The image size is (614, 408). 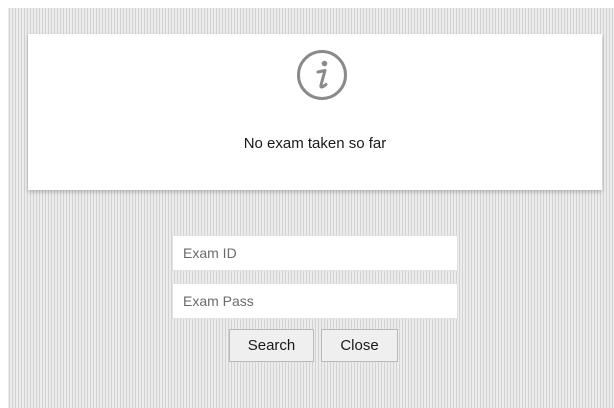 What do you see at coordinates (315, 143) in the screenshot?
I see `notice-message: No exam taken so far` at bounding box center [315, 143].